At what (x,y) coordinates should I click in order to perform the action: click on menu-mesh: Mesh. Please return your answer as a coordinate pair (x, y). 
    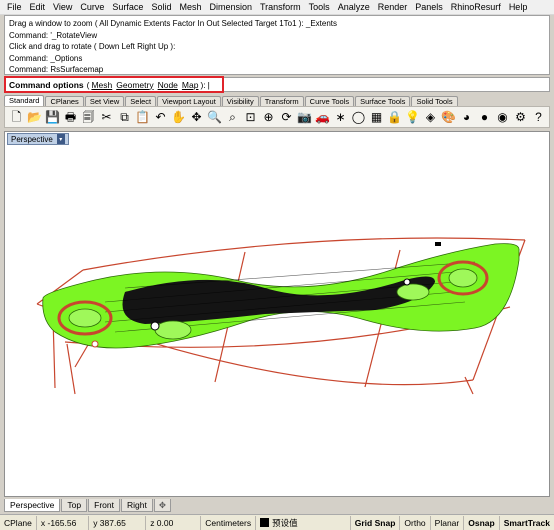
    Looking at the image, I should click on (190, 7).